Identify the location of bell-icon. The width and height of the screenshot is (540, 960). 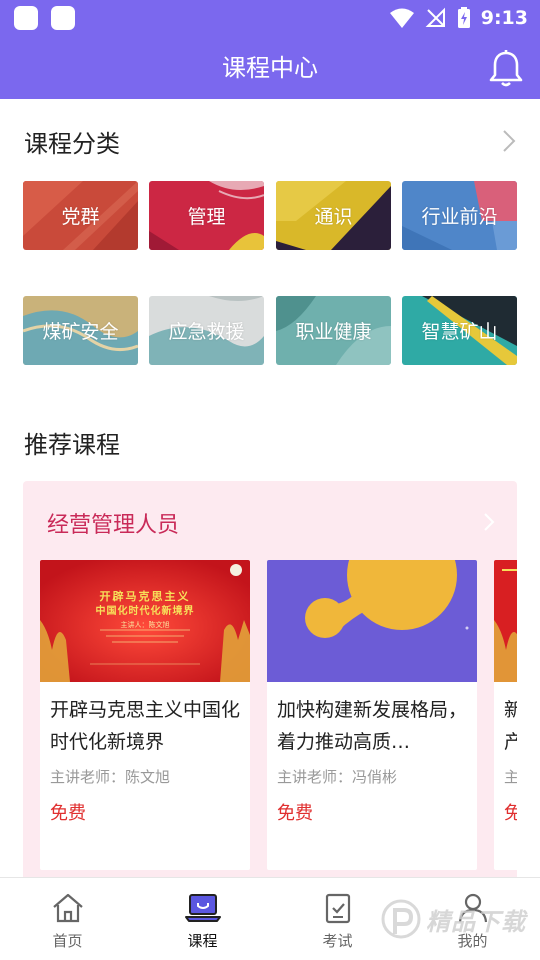
(506, 68).